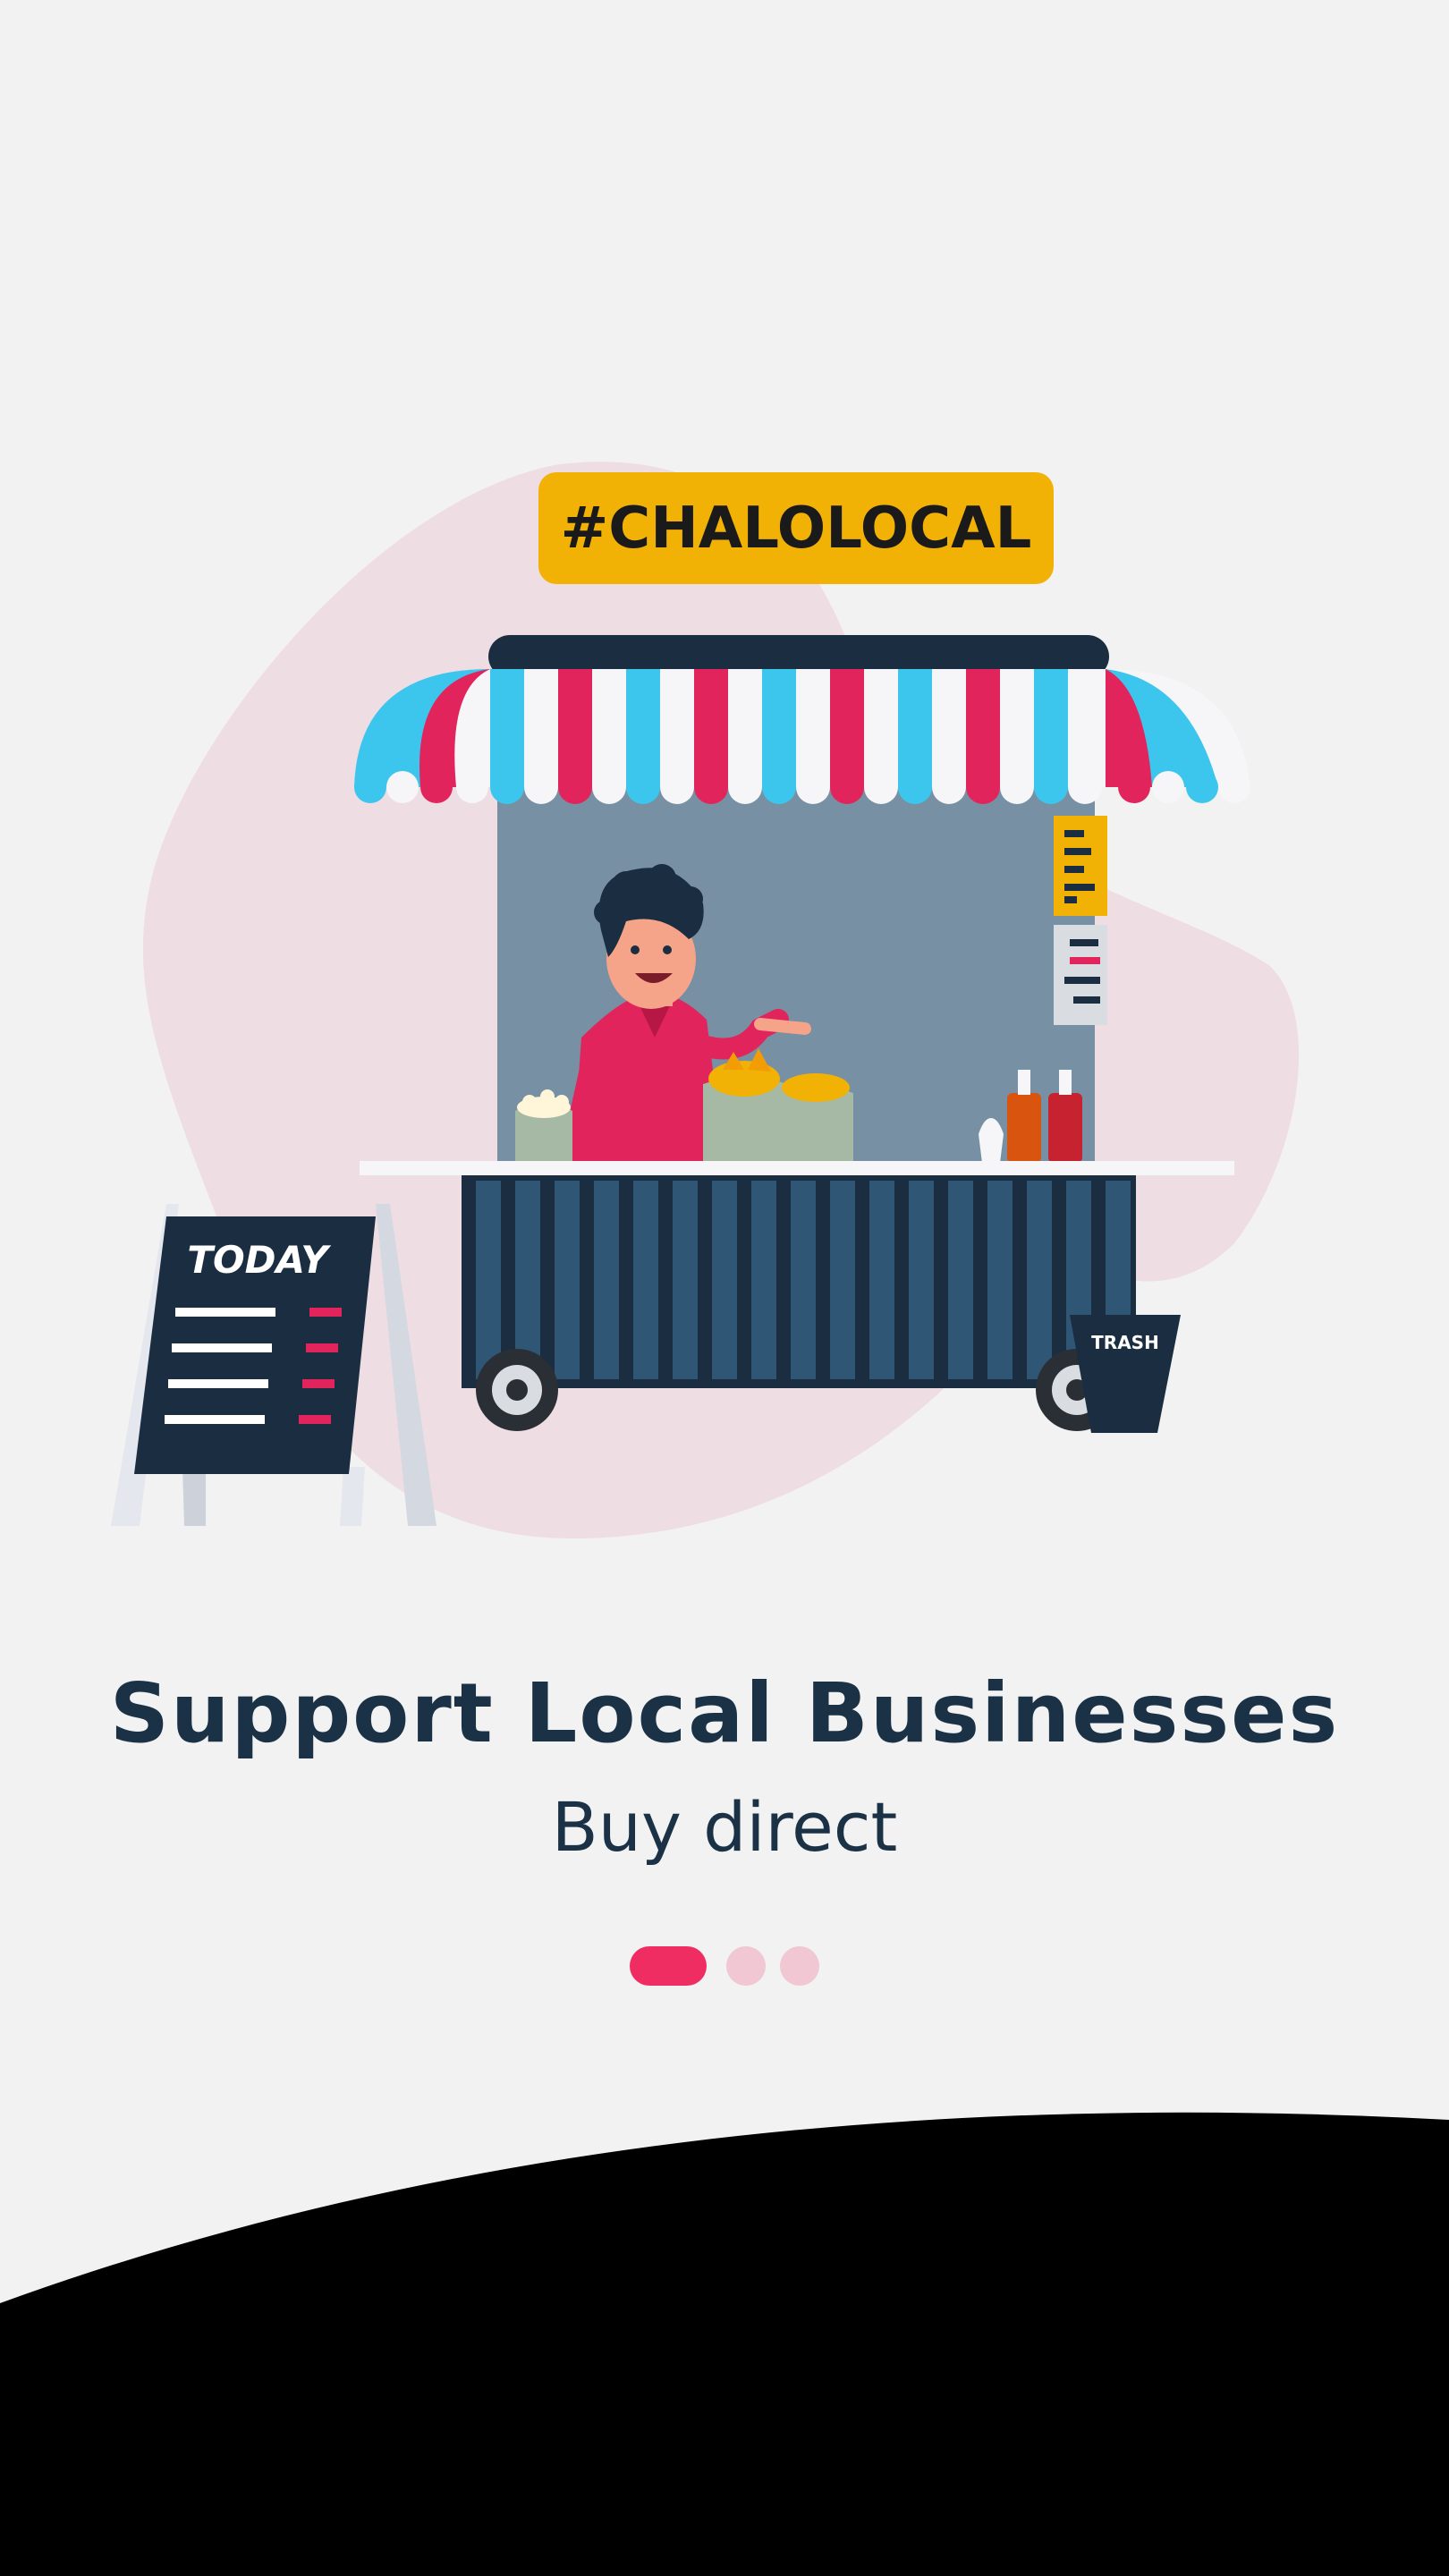 Image resolution: width=1449 pixels, height=2576 pixels. What do you see at coordinates (724, 1713) in the screenshot?
I see `onboarding-title: Support Local Businesses` at bounding box center [724, 1713].